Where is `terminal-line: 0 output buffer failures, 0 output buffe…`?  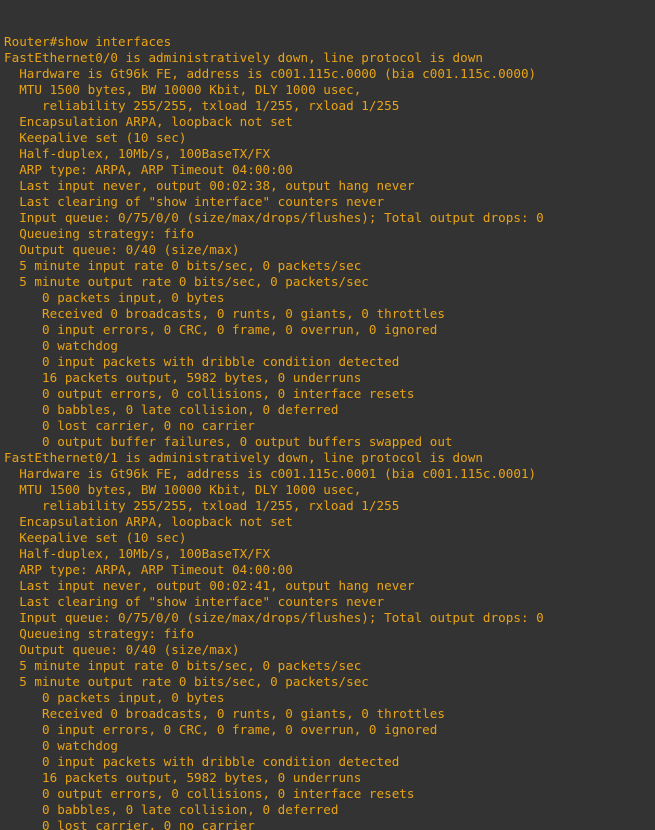
terminal-line: 0 output buffer failures, 0 output buffe… is located at coordinates (228, 441).